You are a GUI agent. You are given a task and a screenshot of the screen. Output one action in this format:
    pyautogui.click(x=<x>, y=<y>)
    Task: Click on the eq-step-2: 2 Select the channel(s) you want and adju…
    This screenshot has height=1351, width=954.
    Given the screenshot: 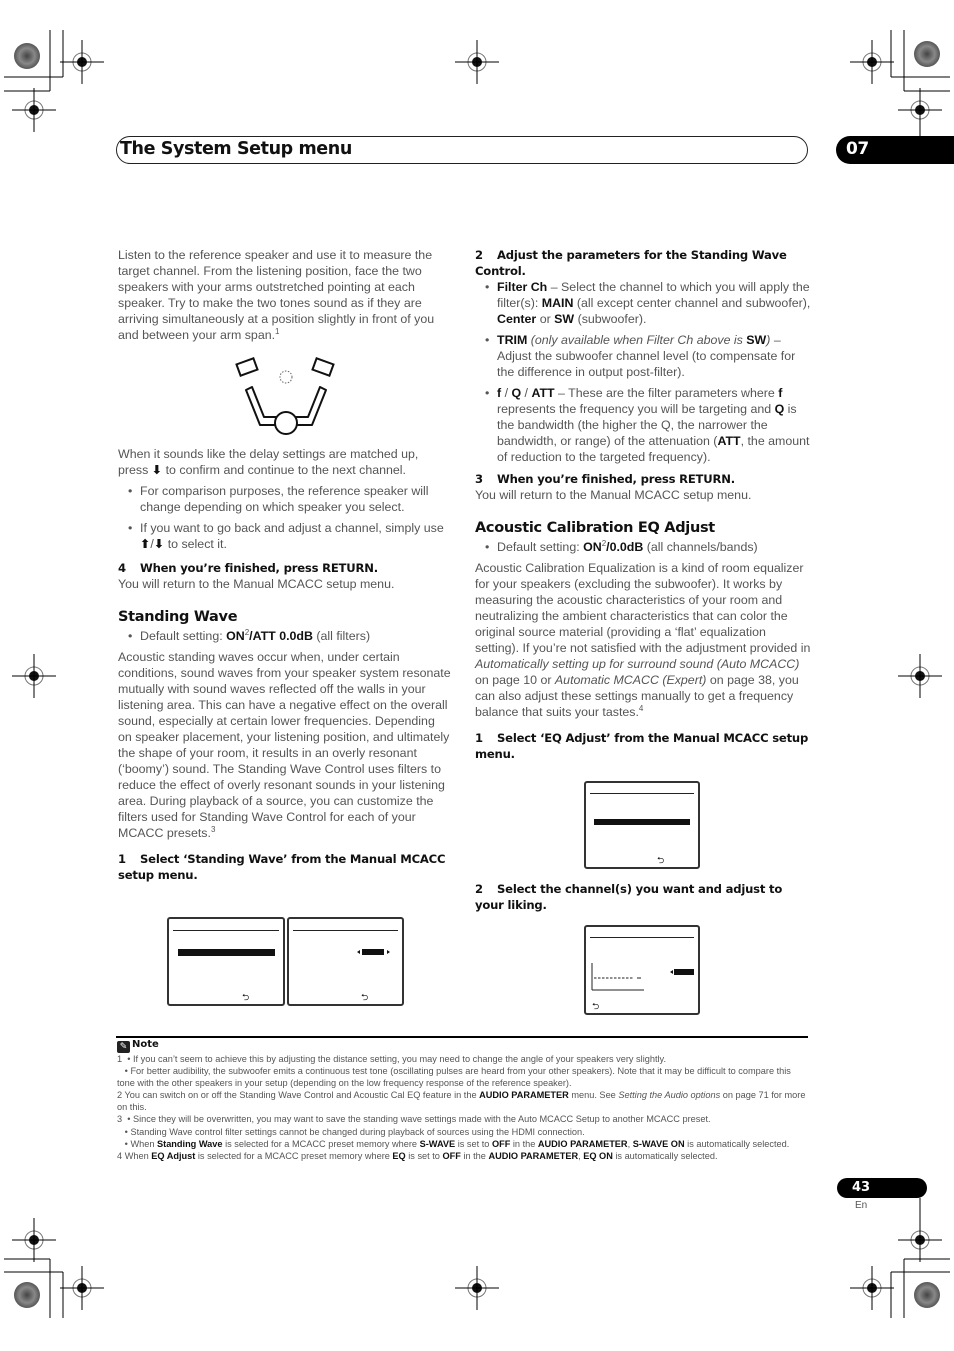 What is the action you would take?
    pyautogui.click(x=629, y=897)
    